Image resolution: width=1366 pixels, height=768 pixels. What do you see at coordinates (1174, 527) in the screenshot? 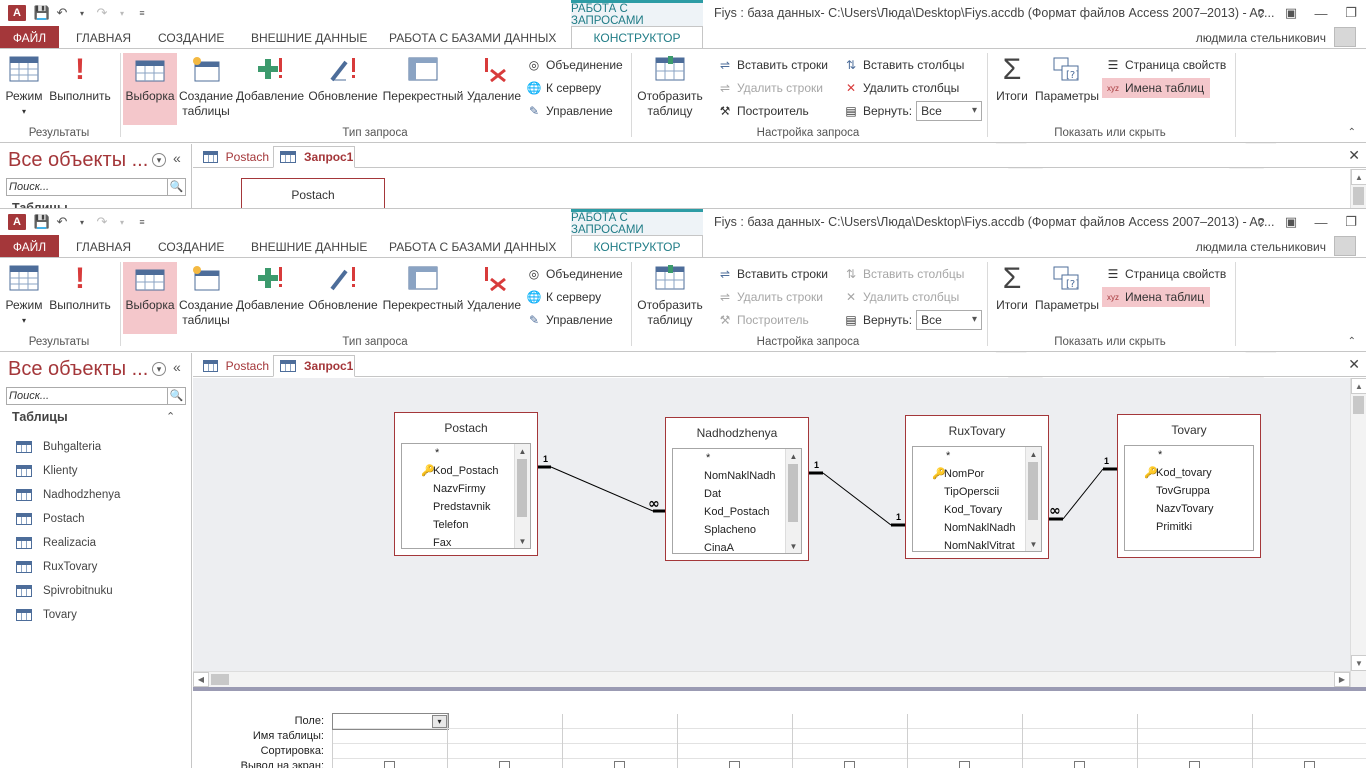
I see `field-item: Primitki` at bounding box center [1174, 527].